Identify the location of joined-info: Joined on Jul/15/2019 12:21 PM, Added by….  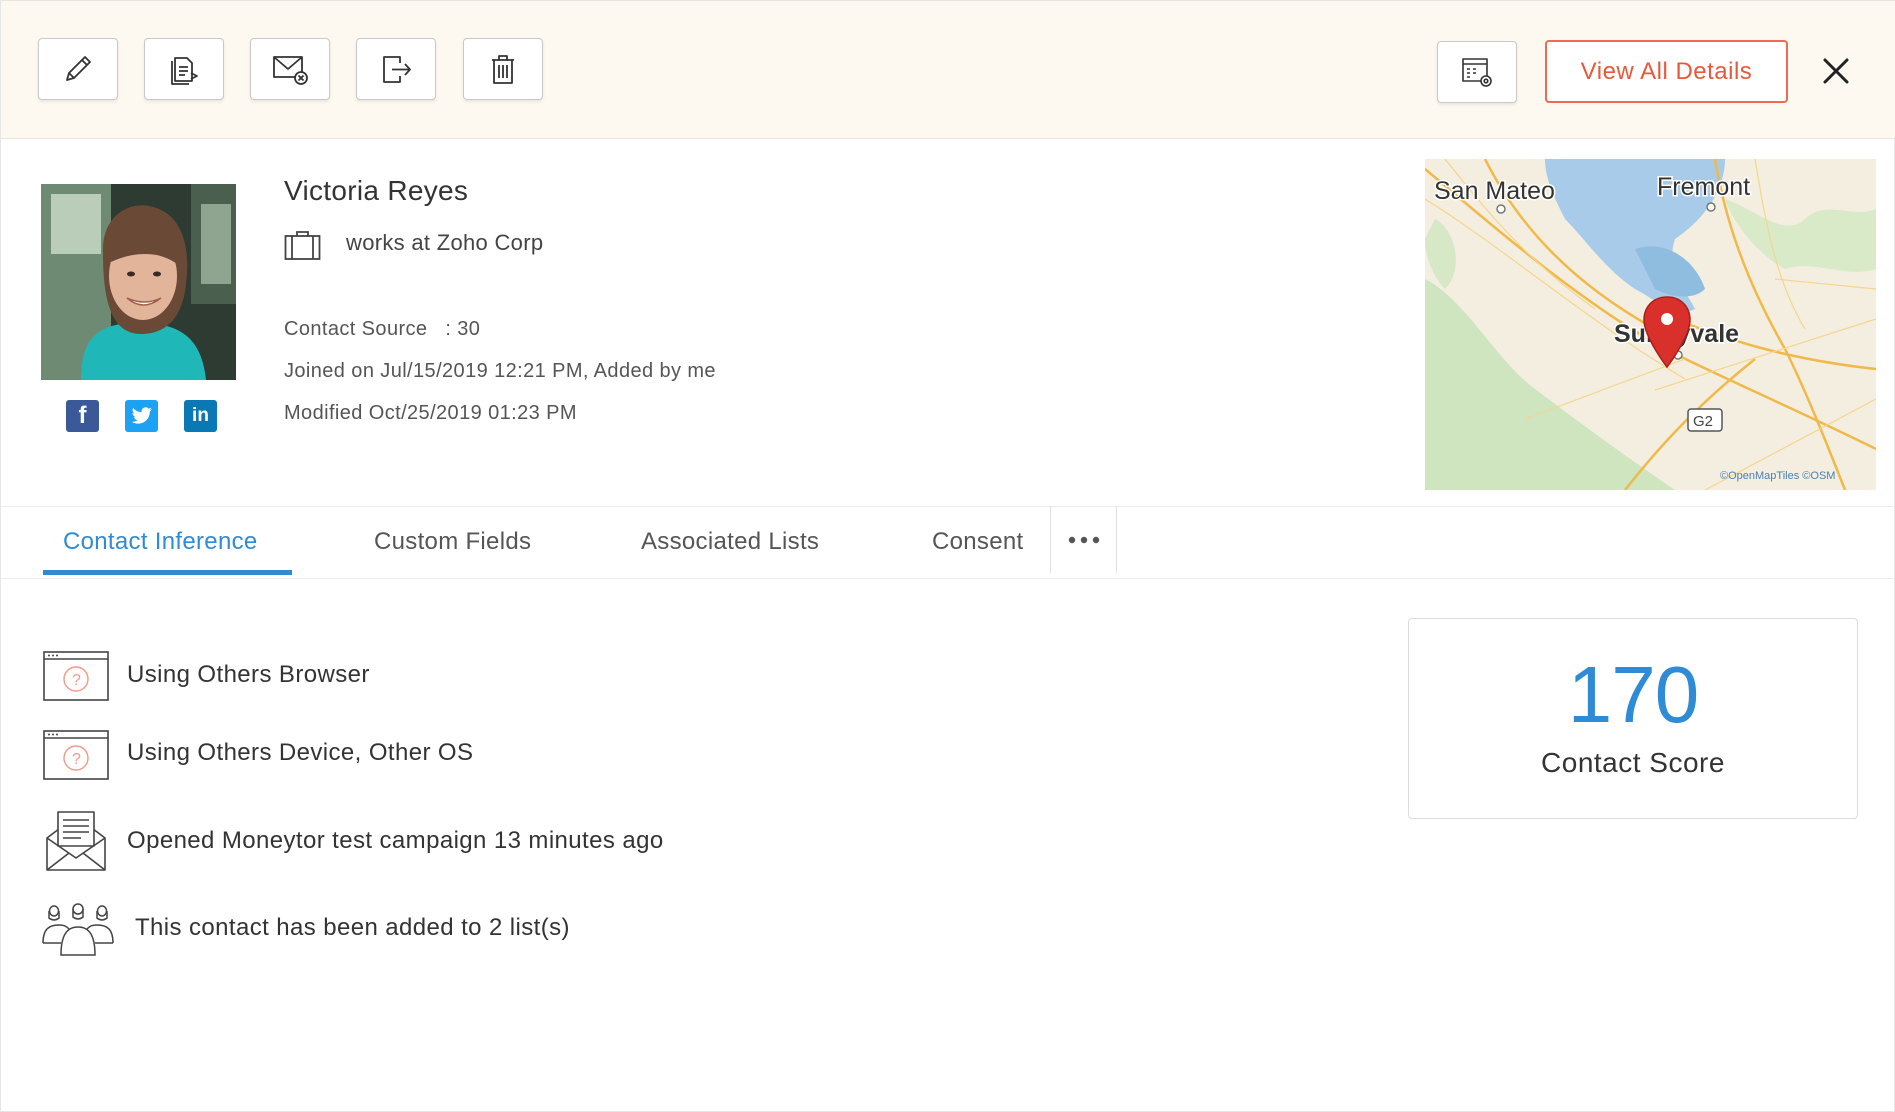
(500, 371).